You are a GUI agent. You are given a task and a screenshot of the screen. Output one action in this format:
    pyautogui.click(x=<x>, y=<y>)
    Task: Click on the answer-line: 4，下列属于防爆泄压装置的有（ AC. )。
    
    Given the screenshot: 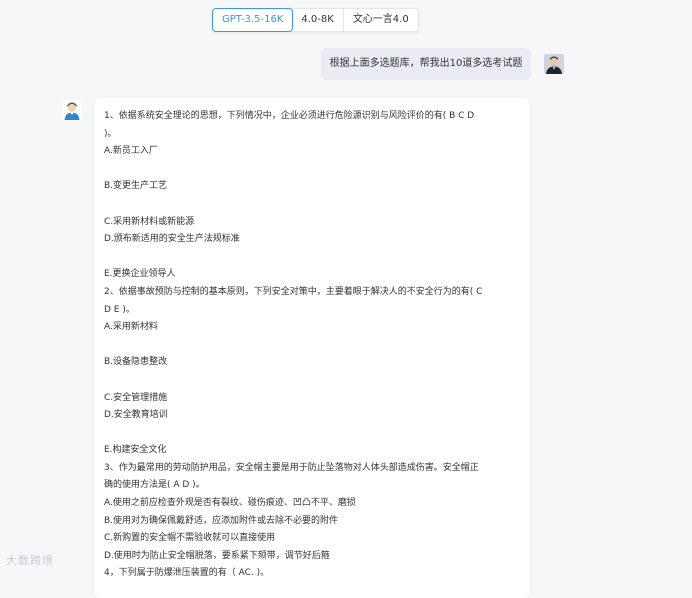 What is the action you would take?
    pyautogui.click(x=187, y=573)
    